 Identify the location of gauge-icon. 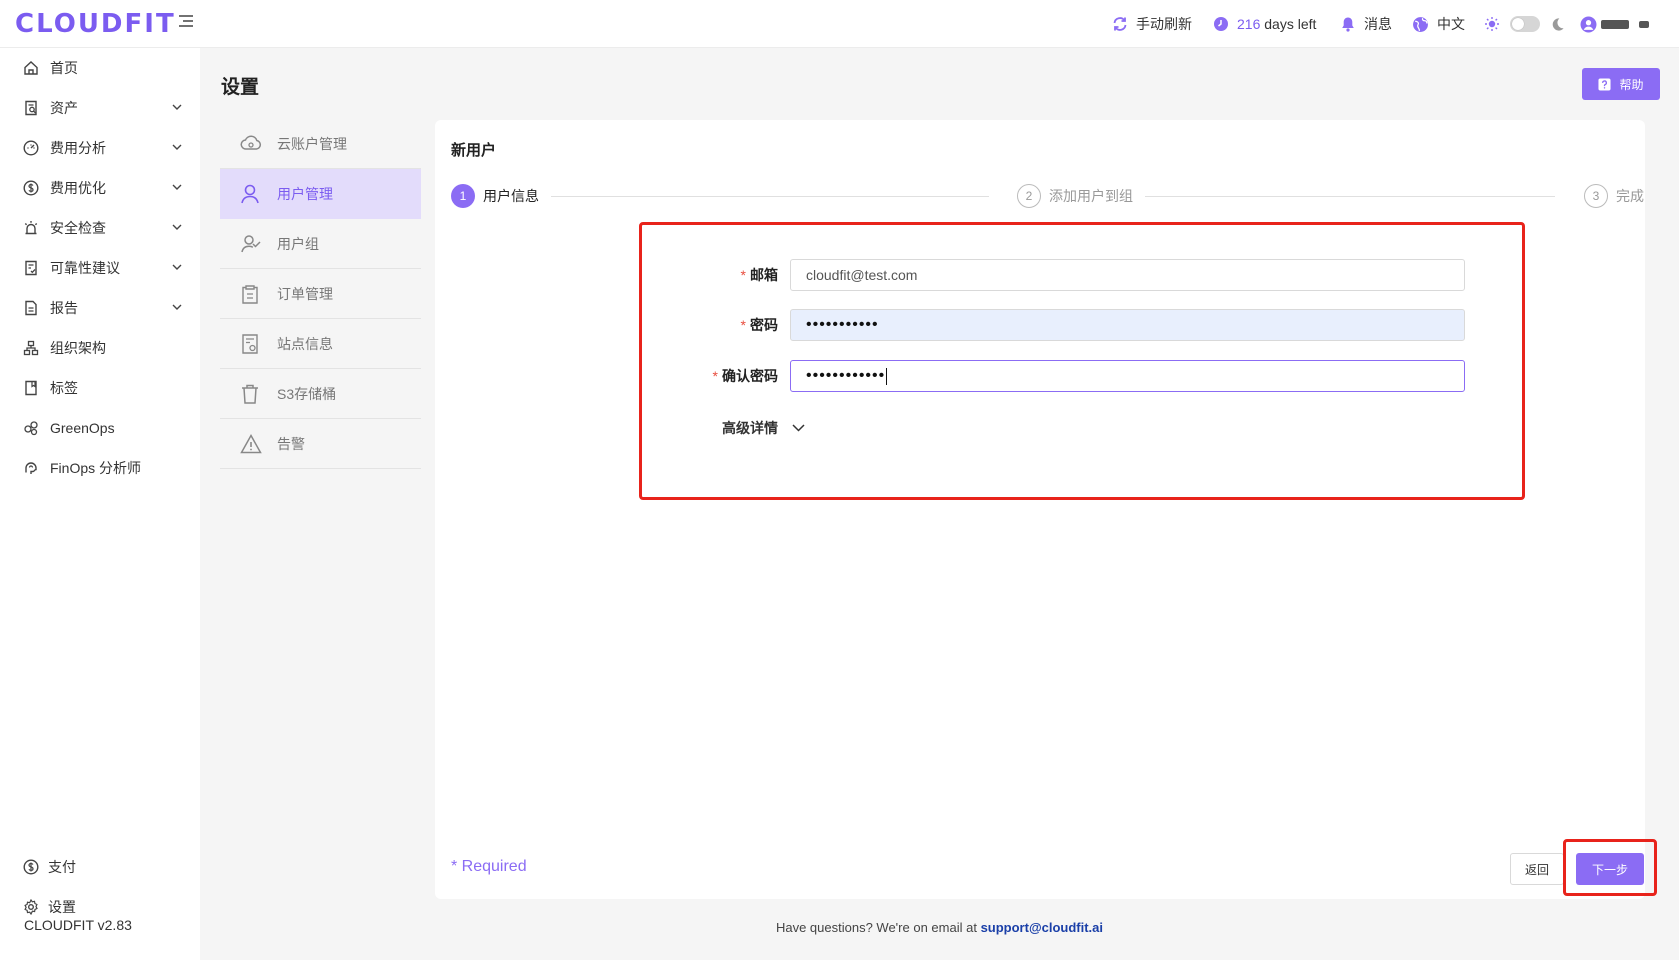
(31, 148).